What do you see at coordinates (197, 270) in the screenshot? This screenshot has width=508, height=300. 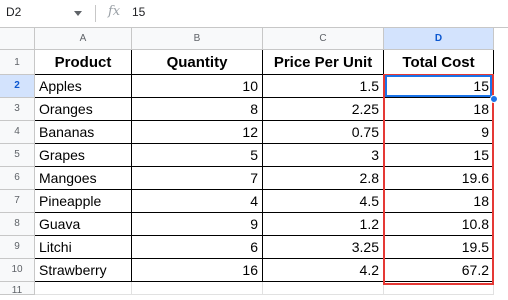 I see `quantity-cell: 16` at bounding box center [197, 270].